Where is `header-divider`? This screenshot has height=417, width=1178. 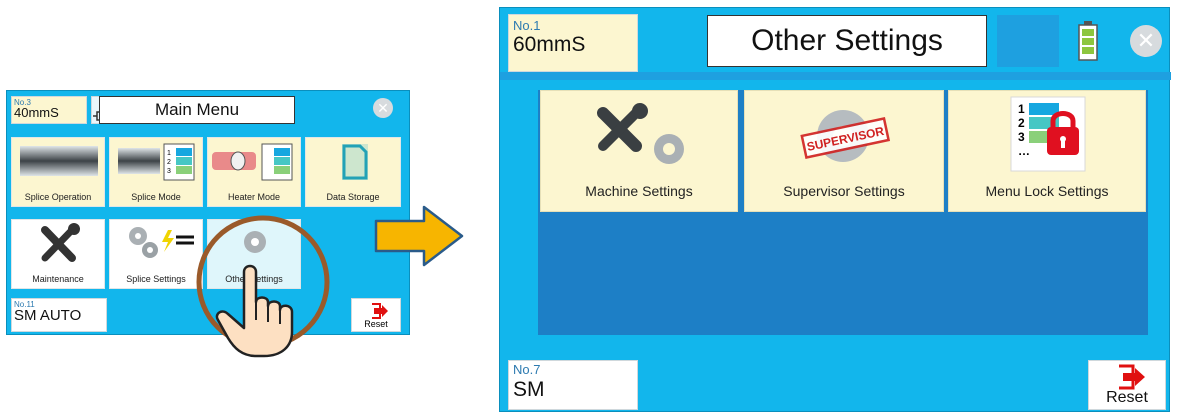 header-divider is located at coordinates (835, 76).